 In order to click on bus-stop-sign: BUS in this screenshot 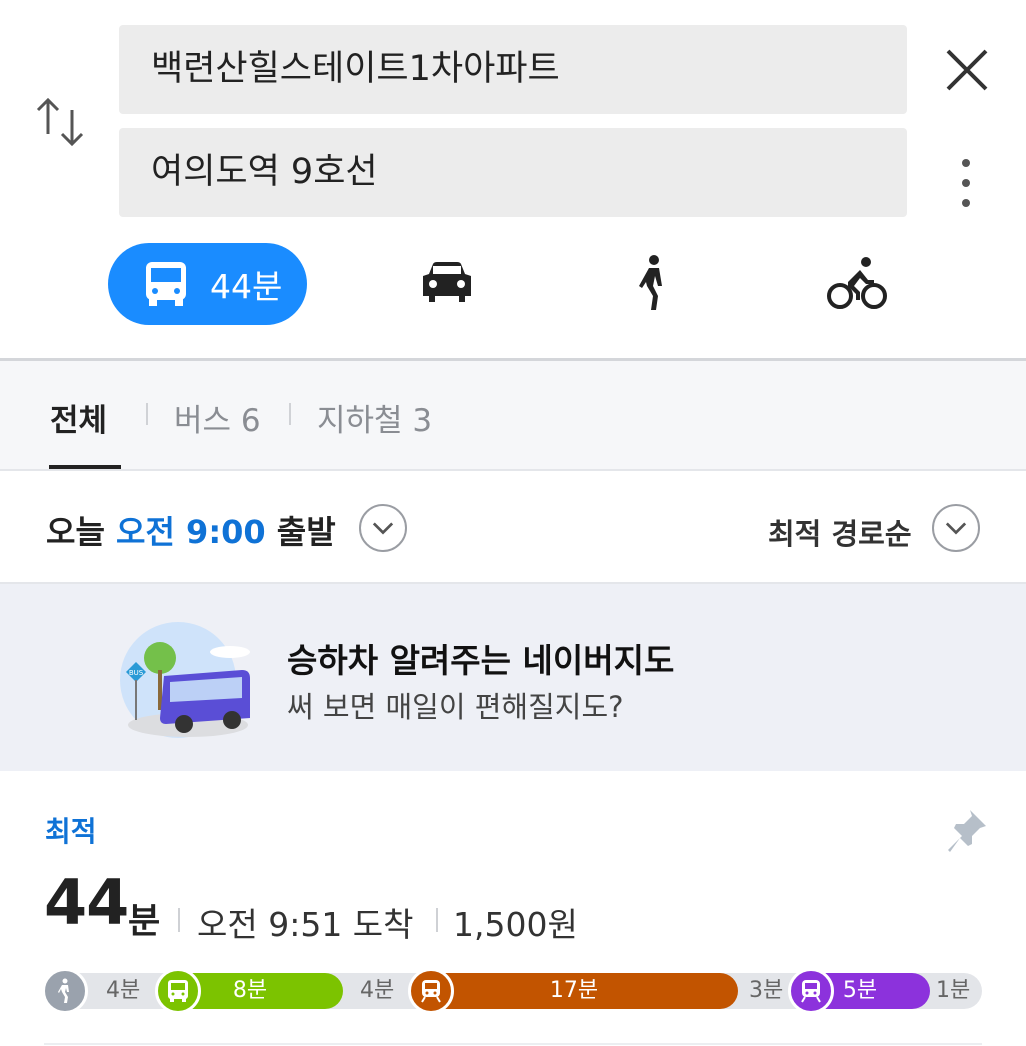, I will do `click(136, 673)`.